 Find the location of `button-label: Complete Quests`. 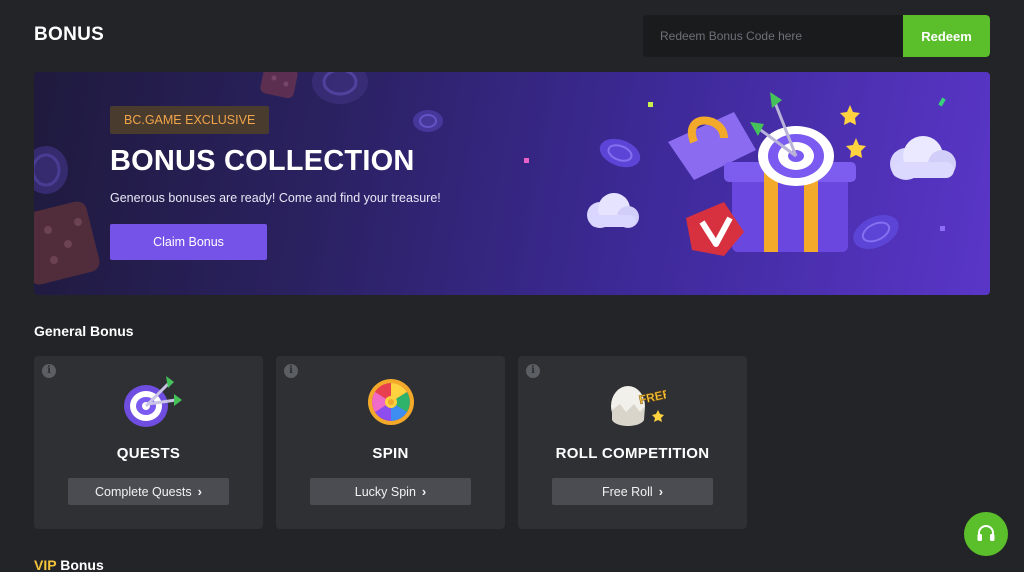

button-label: Complete Quests is located at coordinates (143, 491).